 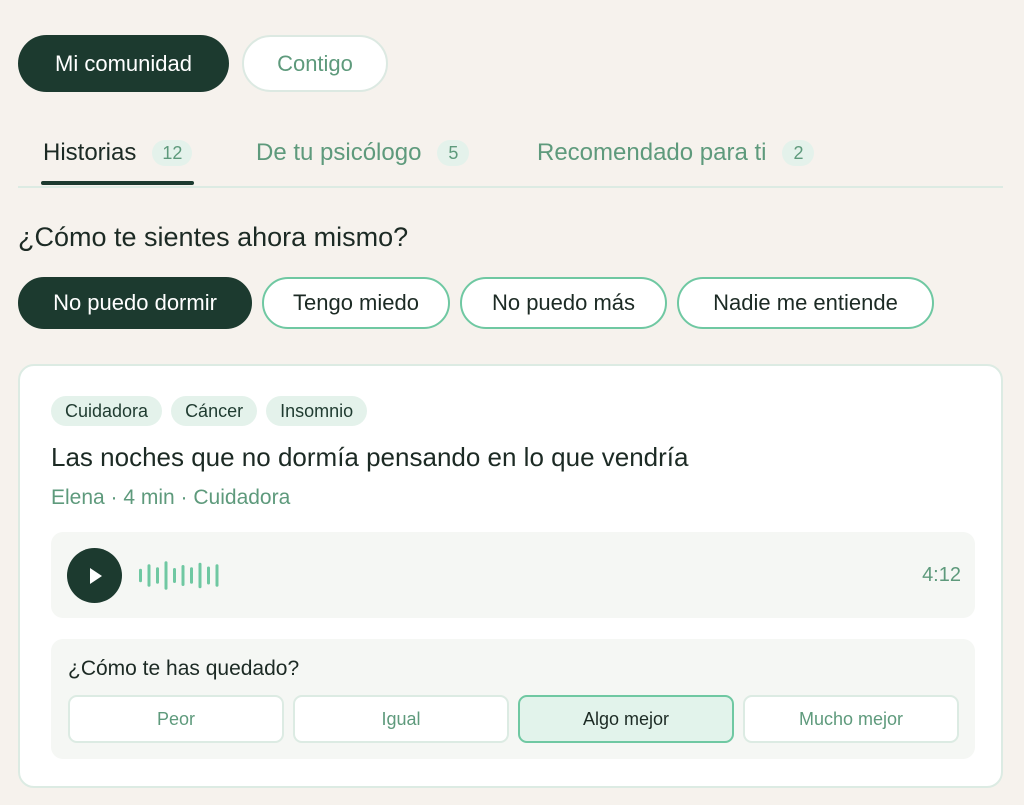 I want to click on tab-label: Recomendado para ti, so click(x=652, y=152).